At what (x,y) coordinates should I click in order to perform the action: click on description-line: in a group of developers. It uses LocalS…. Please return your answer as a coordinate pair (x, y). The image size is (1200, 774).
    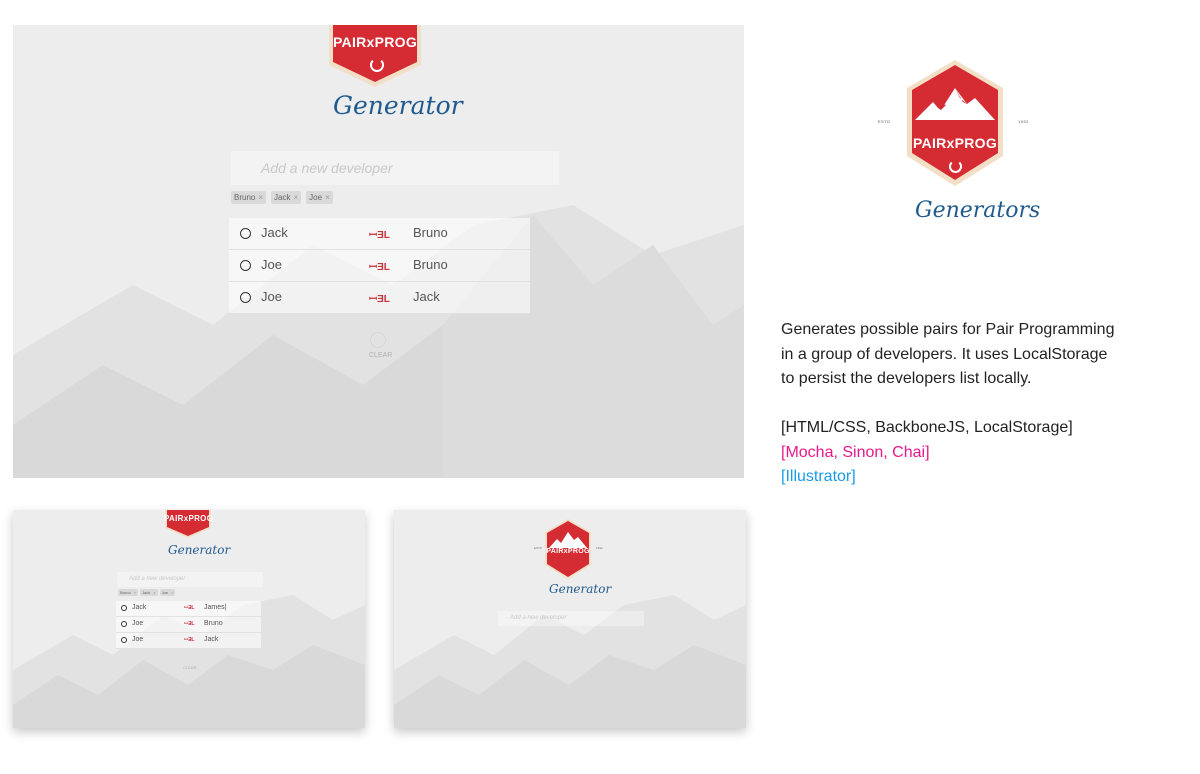
    Looking at the image, I should click on (944, 354).